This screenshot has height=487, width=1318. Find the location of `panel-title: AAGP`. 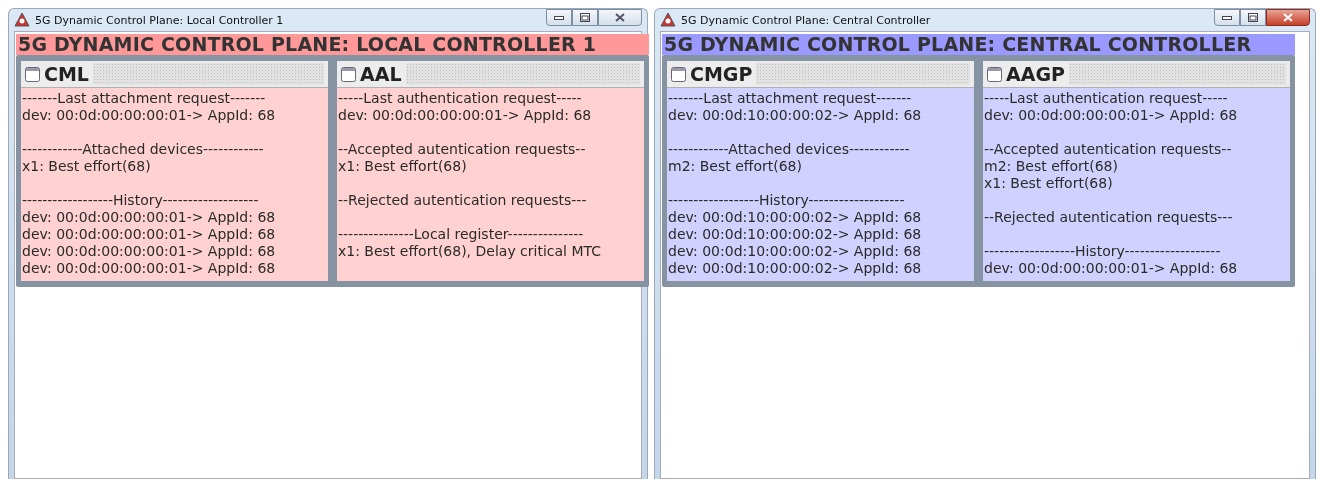

panel-title: AAGP is located at coordinates (1035, 74).